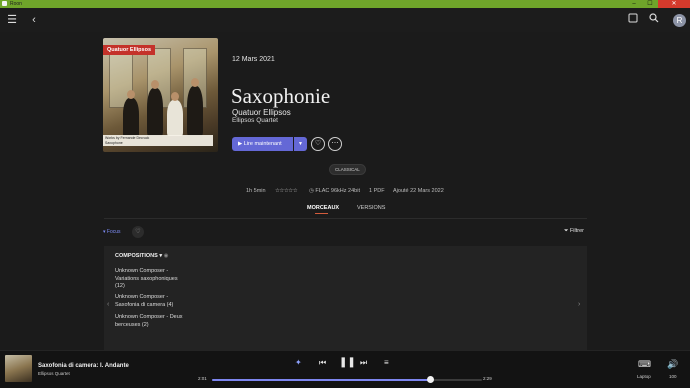  I want to click on previous-track-icon: ⏮, so click(322, 363).